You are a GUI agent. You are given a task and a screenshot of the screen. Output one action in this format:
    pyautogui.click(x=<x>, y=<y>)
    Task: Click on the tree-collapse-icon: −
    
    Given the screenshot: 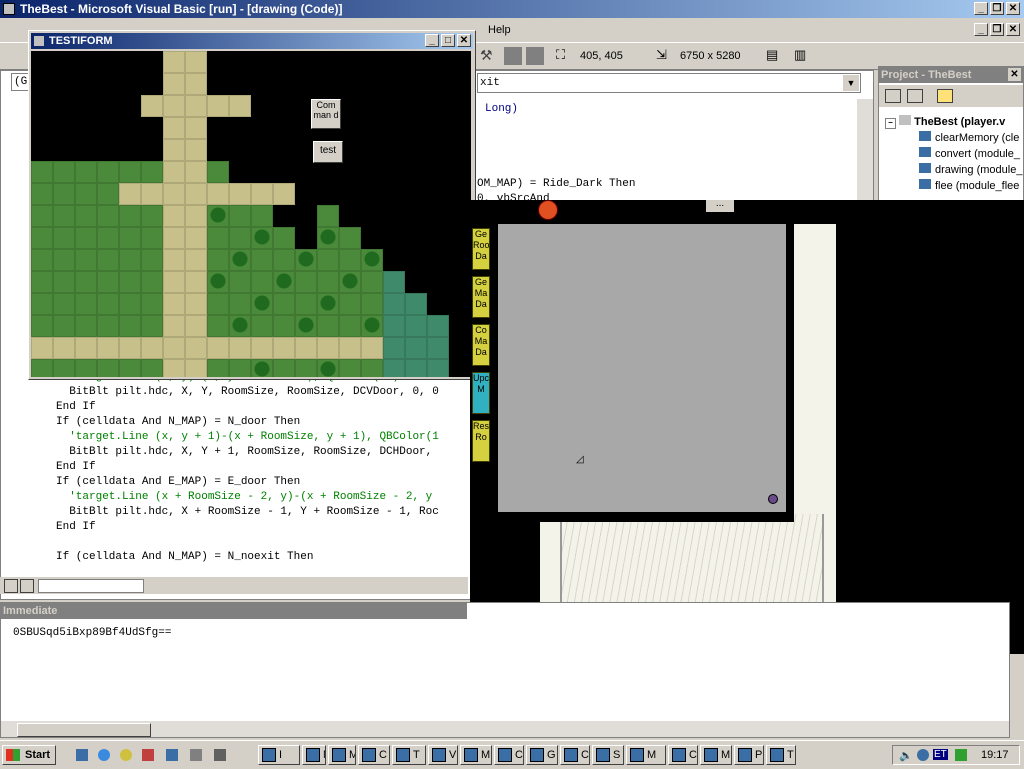 What is the action you would take?
    pyautogui.click(x=890, y=123)
    